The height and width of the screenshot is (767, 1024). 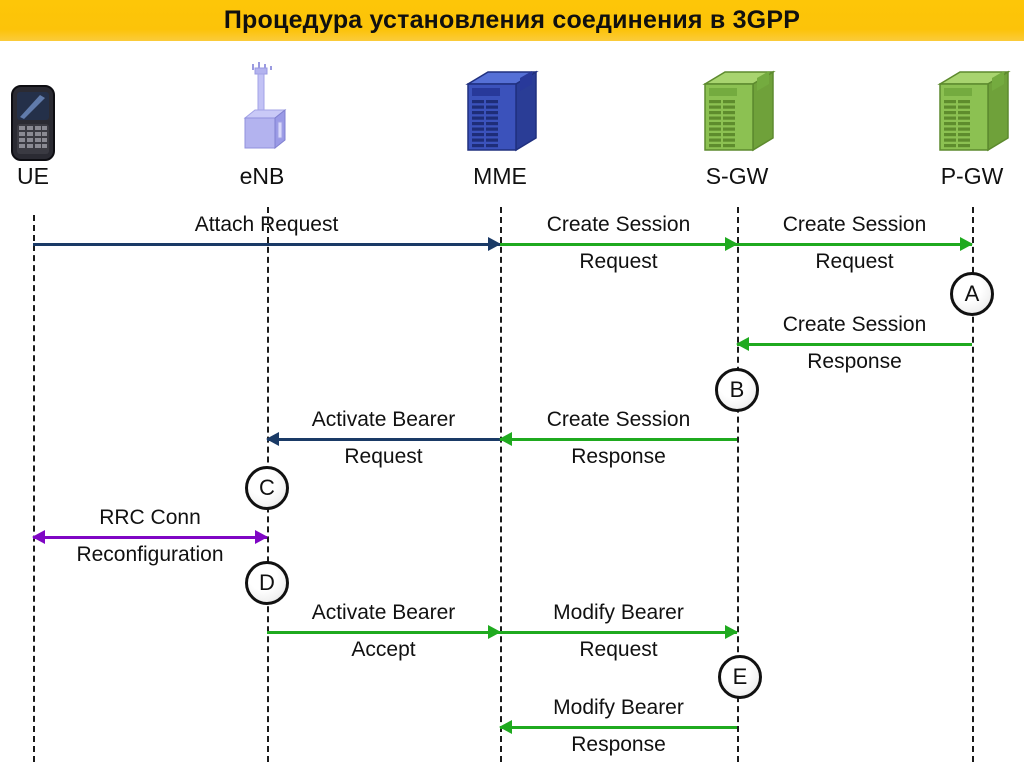 What do you see at coordinates (54, 112) in the screenshot?
I see `mobile-phone-icon` at bounding box center [54, 112].